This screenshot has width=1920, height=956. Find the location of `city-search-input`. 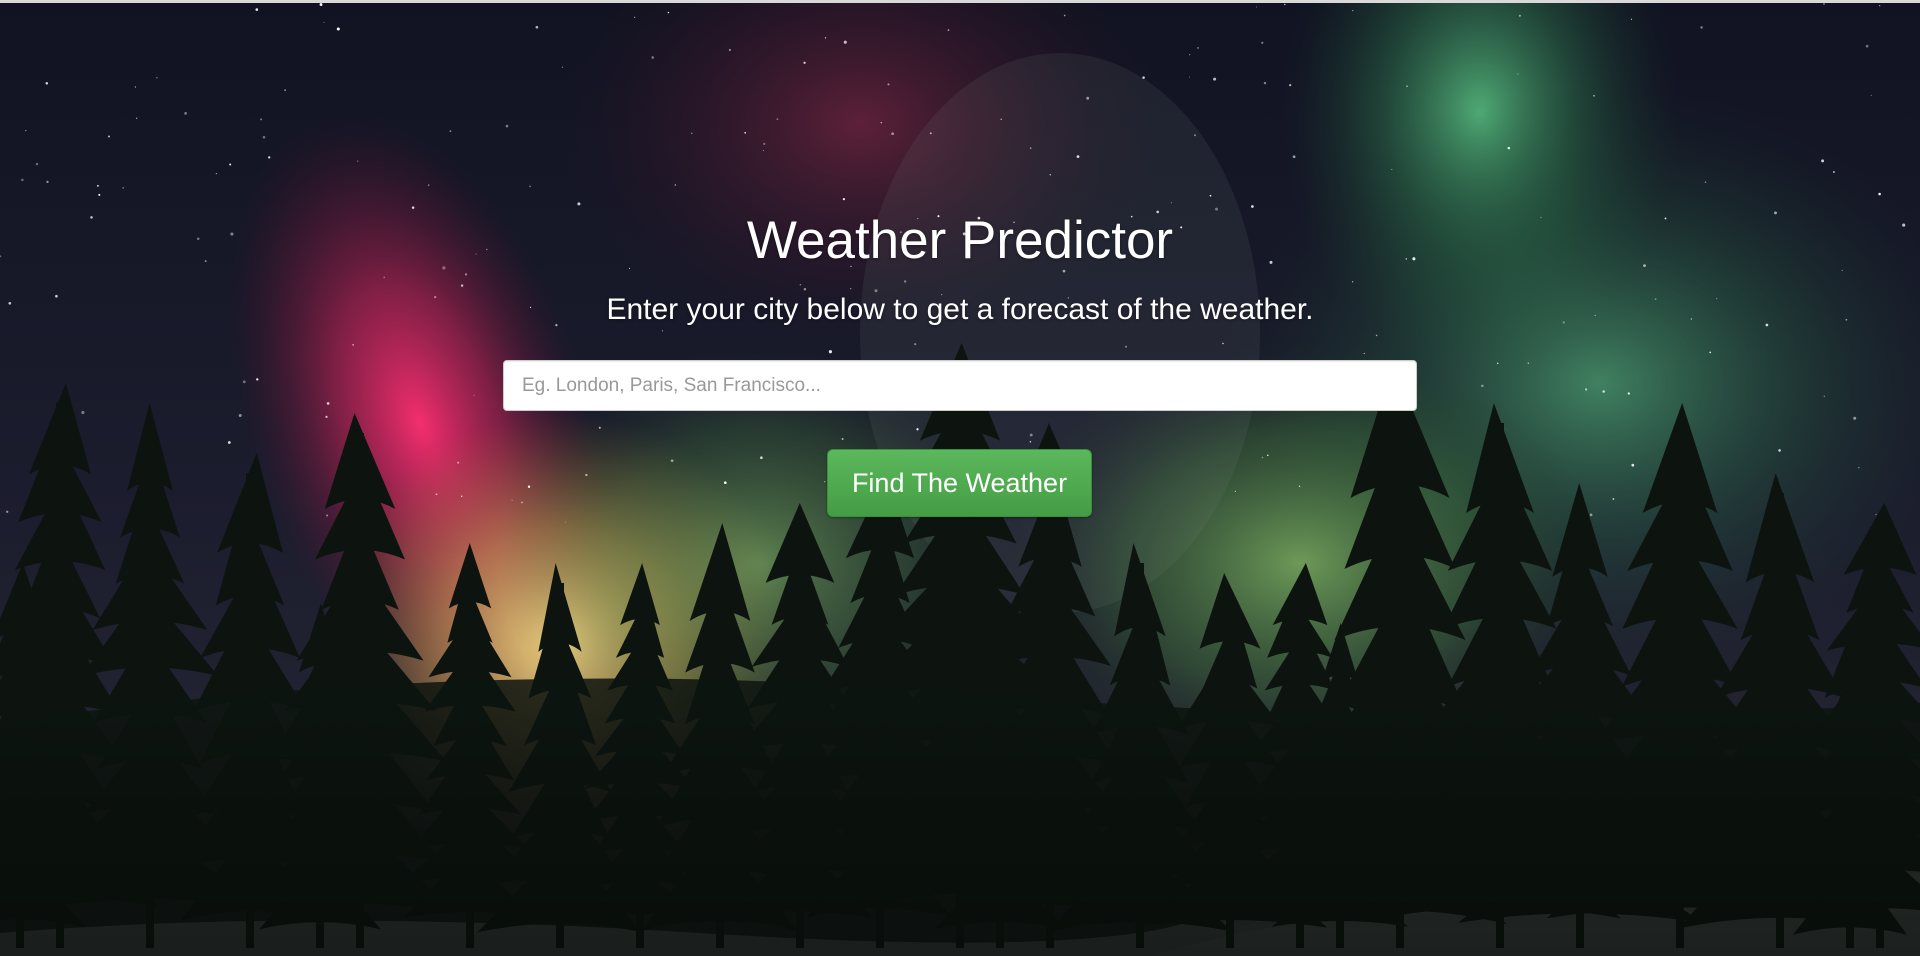

city-search-input is located at coordinates (960, 385).